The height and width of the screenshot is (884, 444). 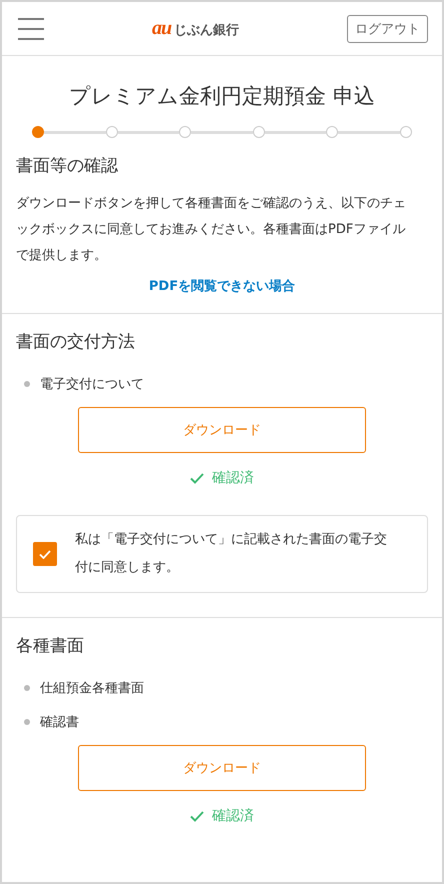 I want to click on section-title: 各種書面, so click(x=50, y=646).